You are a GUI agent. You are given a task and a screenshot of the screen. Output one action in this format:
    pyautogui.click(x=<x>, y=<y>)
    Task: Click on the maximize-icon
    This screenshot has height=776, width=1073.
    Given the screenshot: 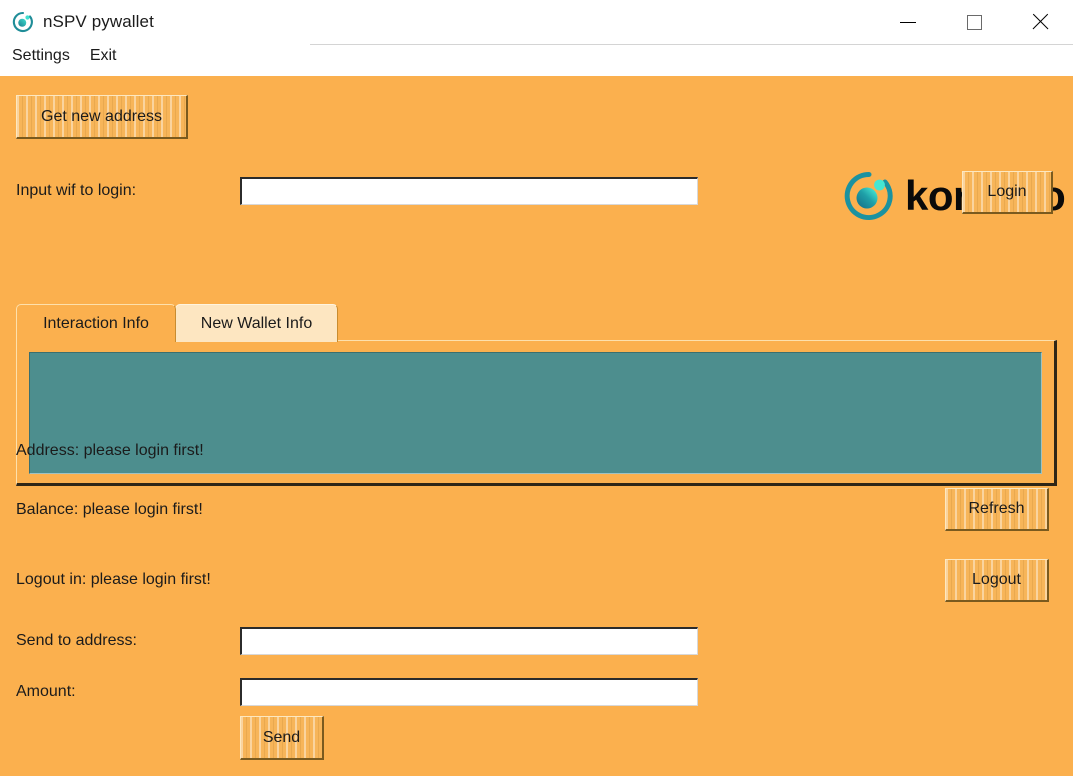 What is the action you would take?
    pyautogui.click(x=974, y=22)
    